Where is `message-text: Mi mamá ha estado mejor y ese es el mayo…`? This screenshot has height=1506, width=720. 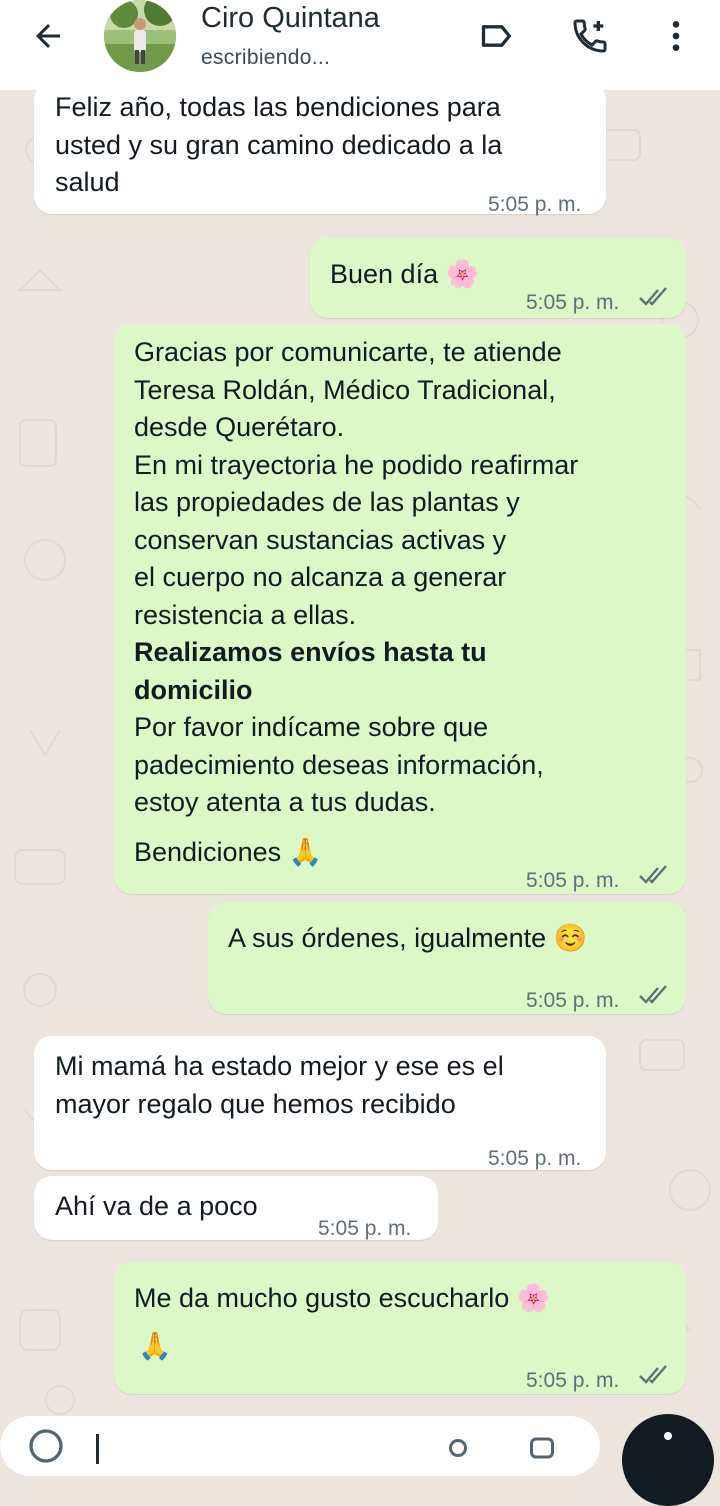 message-text: Mi mamá ha estado mejor y ese es el mayo… is located at coordinates (279, 1085).